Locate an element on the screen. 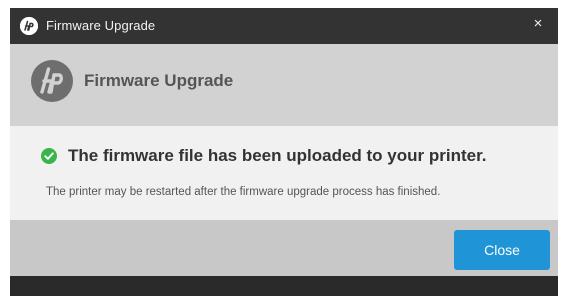 This screenshot has width=562, height=296. check-circle-icon is located at coordinates (49, 156).